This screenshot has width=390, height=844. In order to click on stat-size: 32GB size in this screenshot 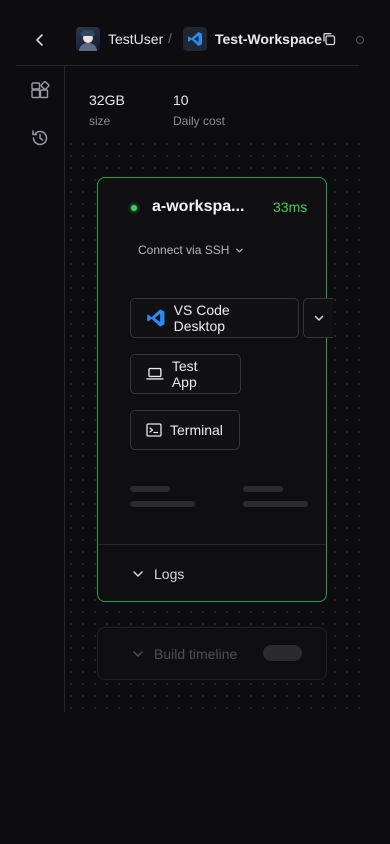, I will do `click(107, 110)`.